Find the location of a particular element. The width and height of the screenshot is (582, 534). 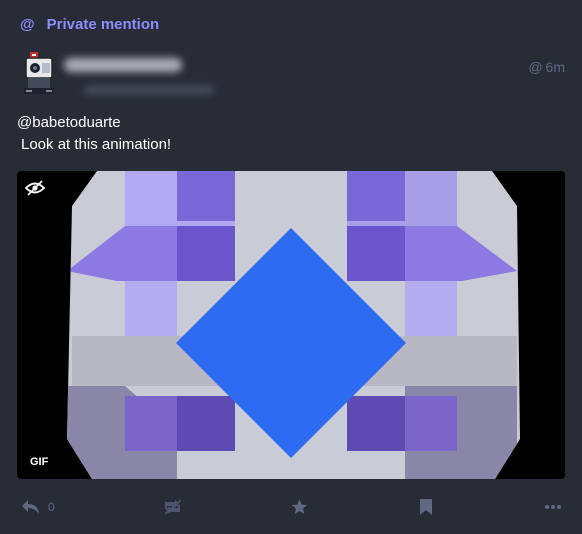

status-time: @ 6m is located at coordinates (546, 67).